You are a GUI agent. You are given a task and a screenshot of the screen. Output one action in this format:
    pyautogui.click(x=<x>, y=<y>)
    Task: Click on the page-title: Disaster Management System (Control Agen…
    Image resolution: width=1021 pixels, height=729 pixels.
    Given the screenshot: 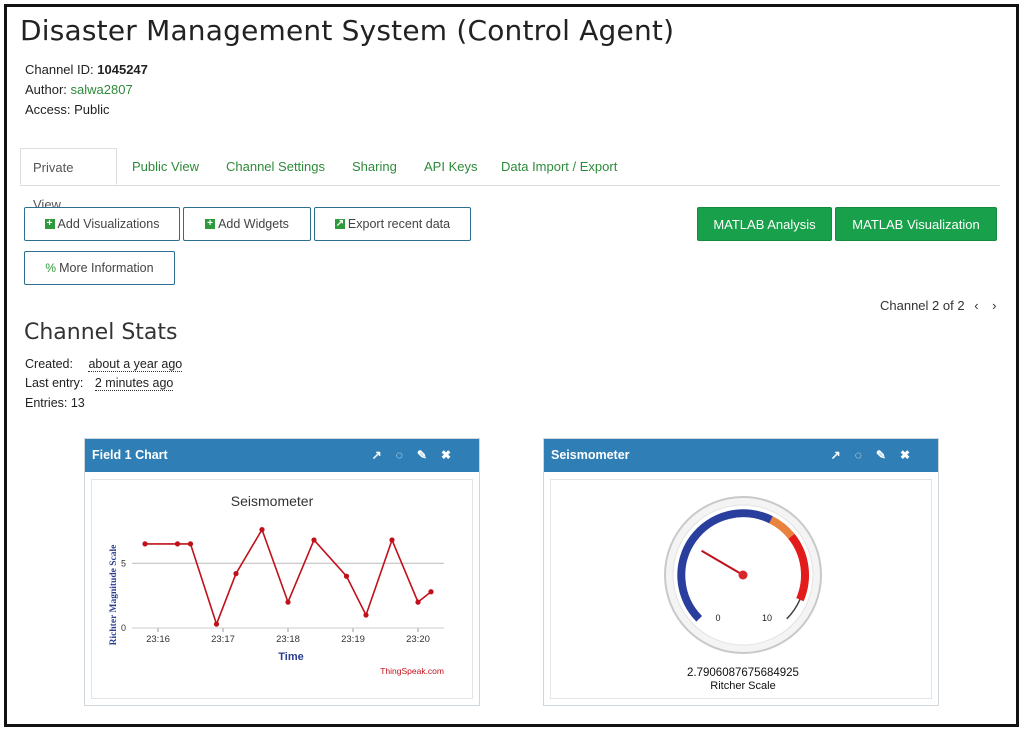 What is the action you would take?
    pyautogui.click(x=347, y=30)
    